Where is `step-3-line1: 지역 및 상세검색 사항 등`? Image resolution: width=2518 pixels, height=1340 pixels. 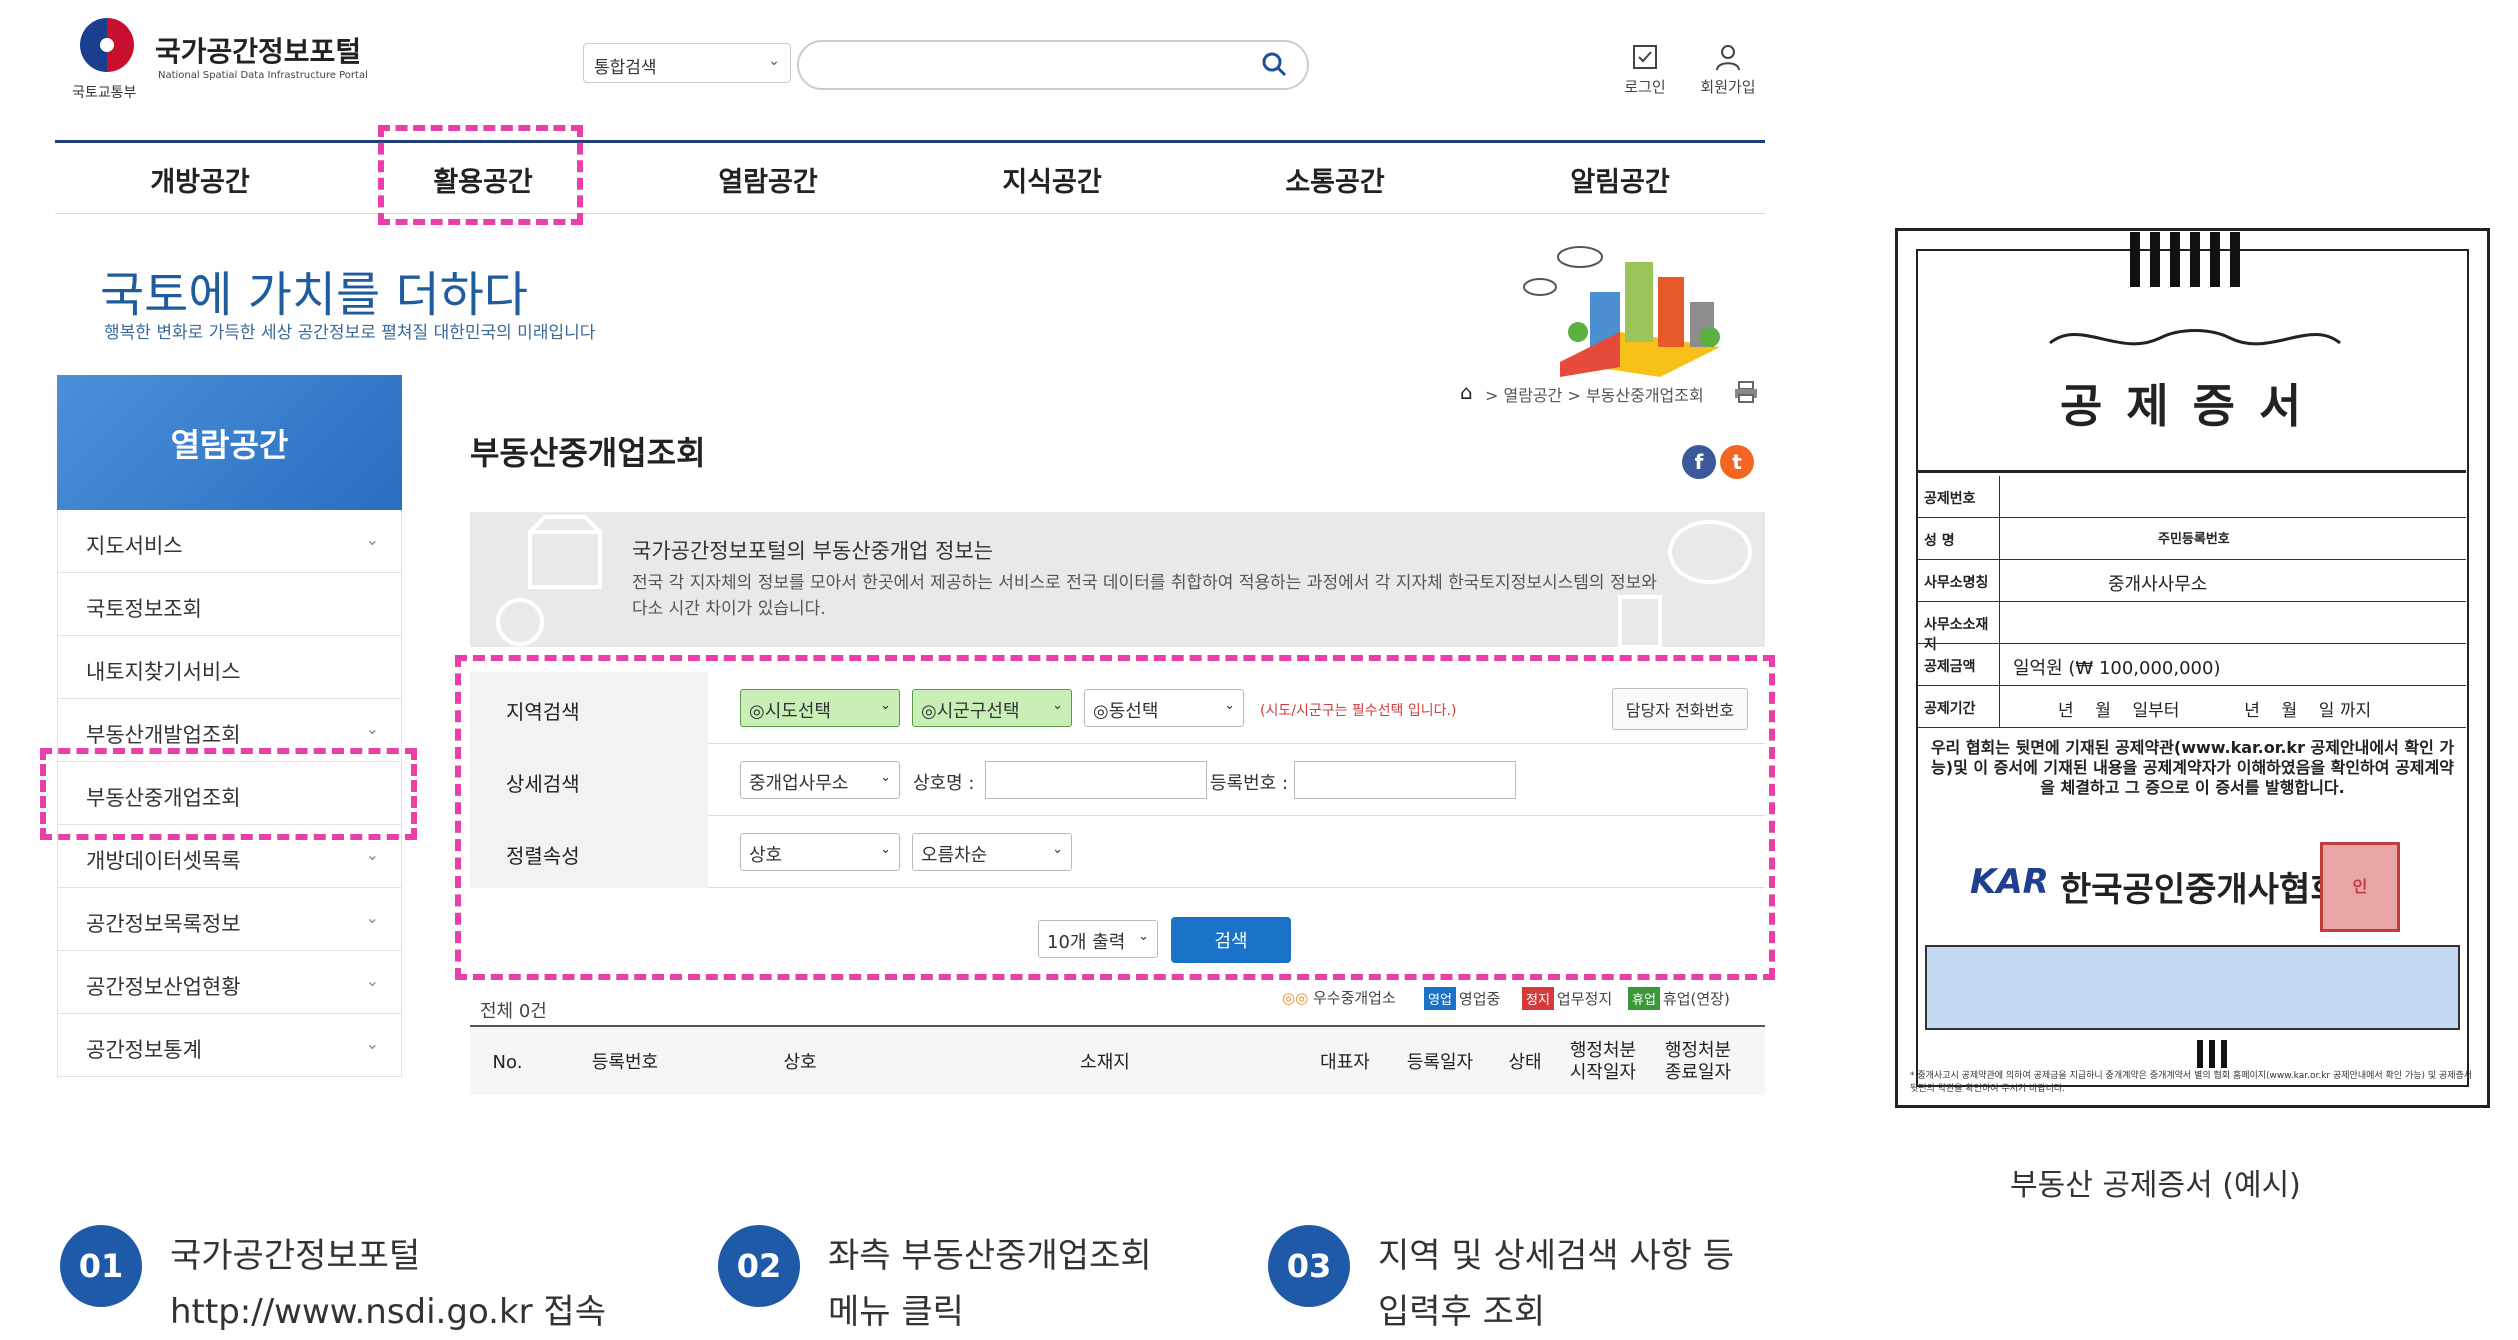
step-3-line1: 지역 및 상세검색 사항 등 is located at coordinates (1556, 1256).